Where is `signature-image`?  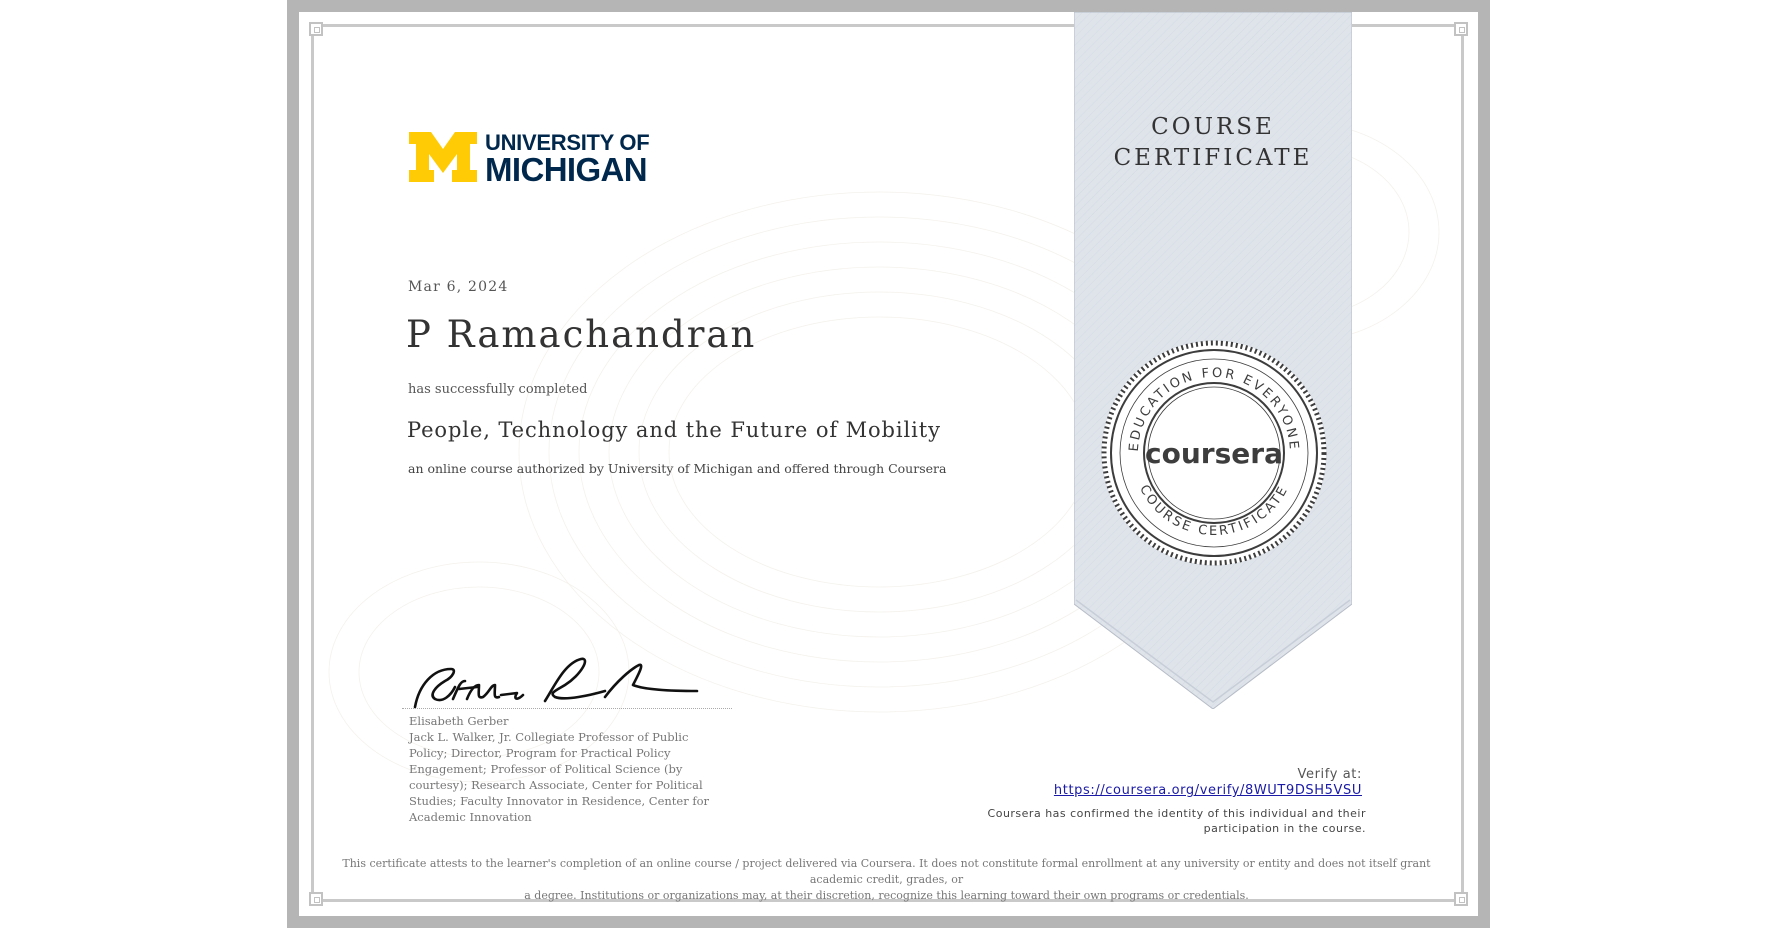
signature-image is located at coordinates (556, 683).